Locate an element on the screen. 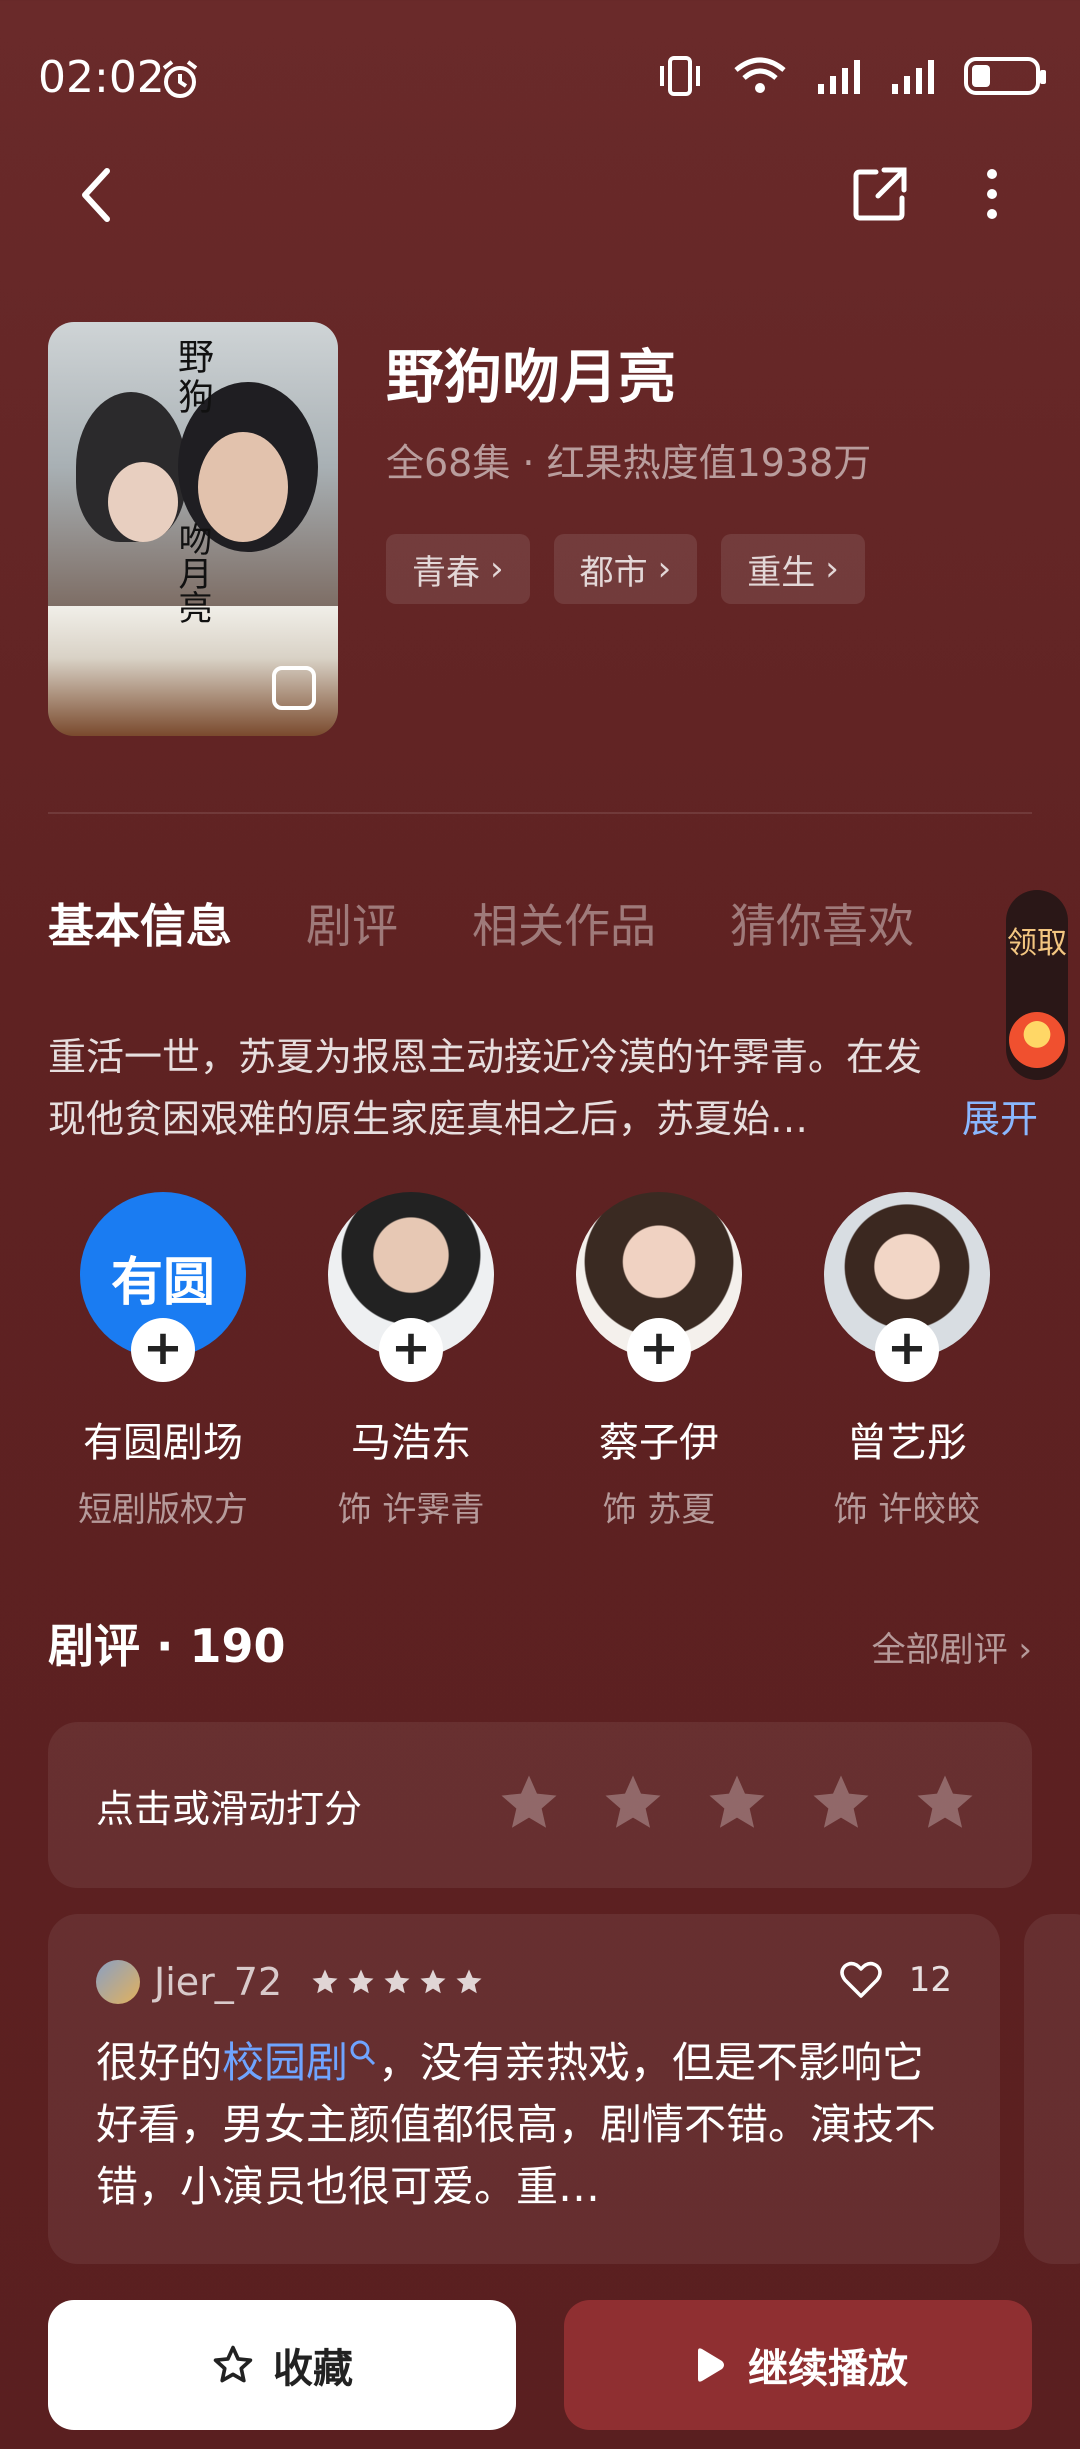  show-title: 野狗吻月亮 is located at coordinates (531, 377).